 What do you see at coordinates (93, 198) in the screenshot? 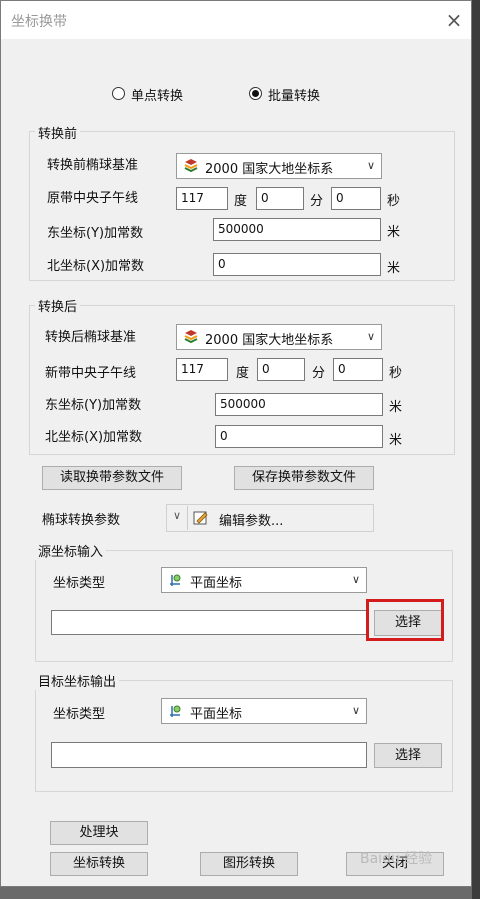
I see `before-meridian-label: 原带中央子午线` at bounding box center [93, 198].